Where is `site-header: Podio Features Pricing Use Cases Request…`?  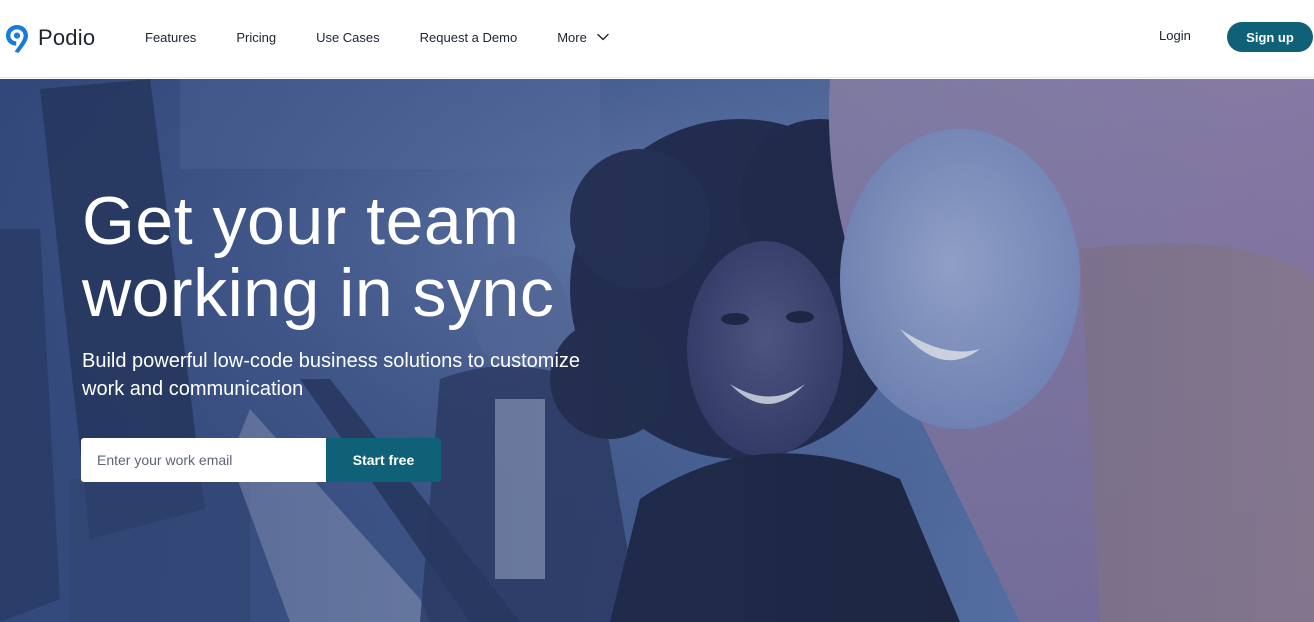 site-header: Podio Features Pricing Use Cases Request… is located at coordinates (657, 39).